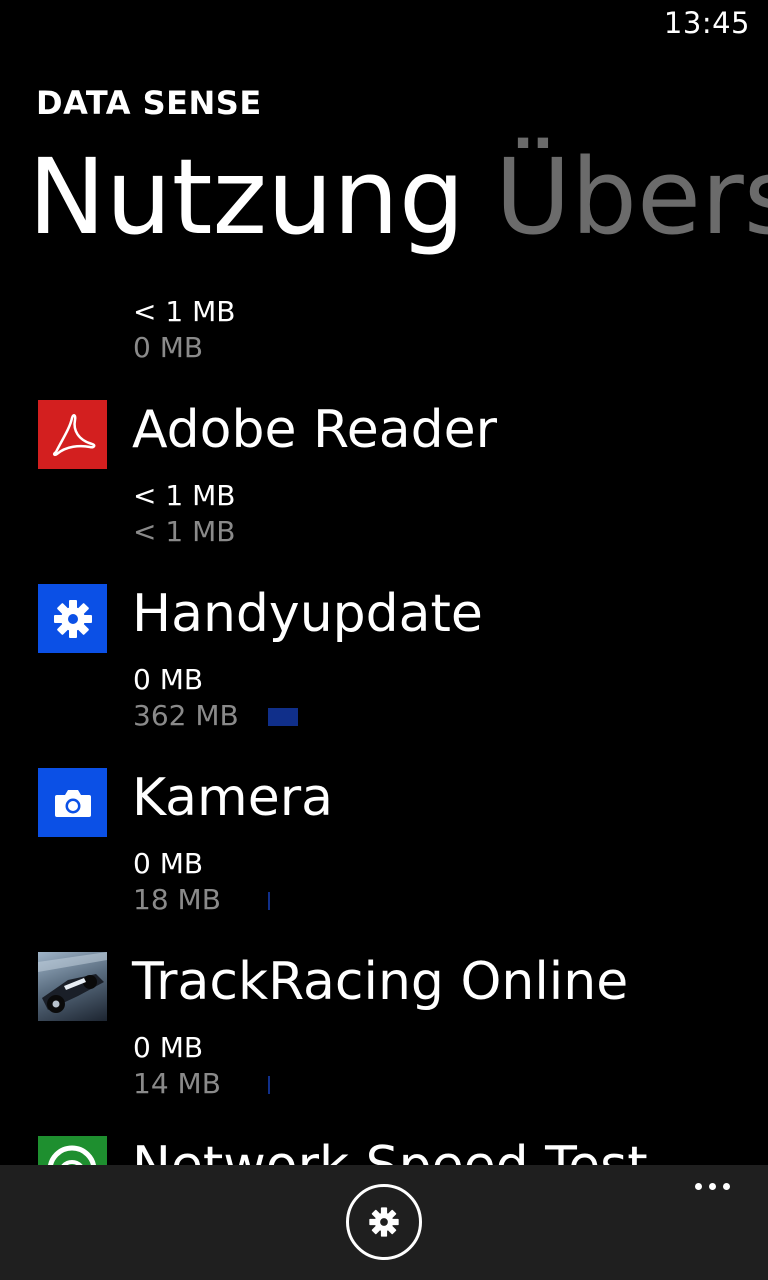 This screenshot has height=1280, width=768. I want to click on pivot-header: Nutzung Übers, so click(398, 197).